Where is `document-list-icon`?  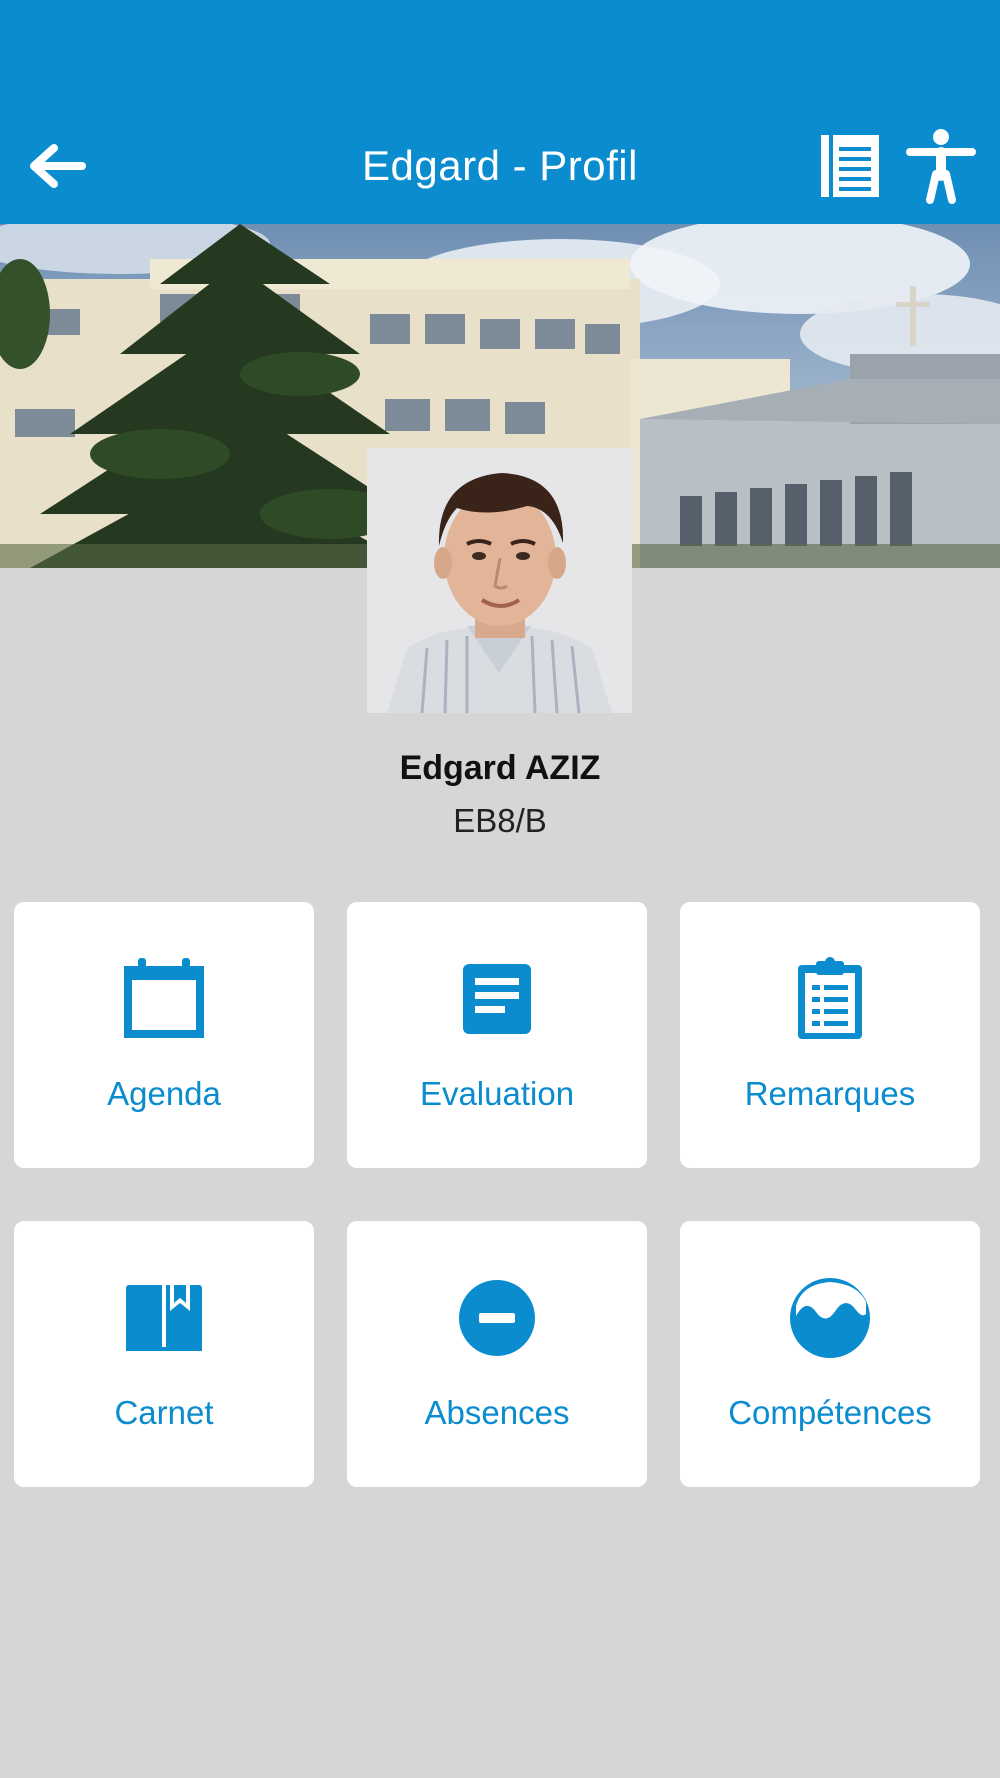 document-list-icon is located at coordinates (850, 166).